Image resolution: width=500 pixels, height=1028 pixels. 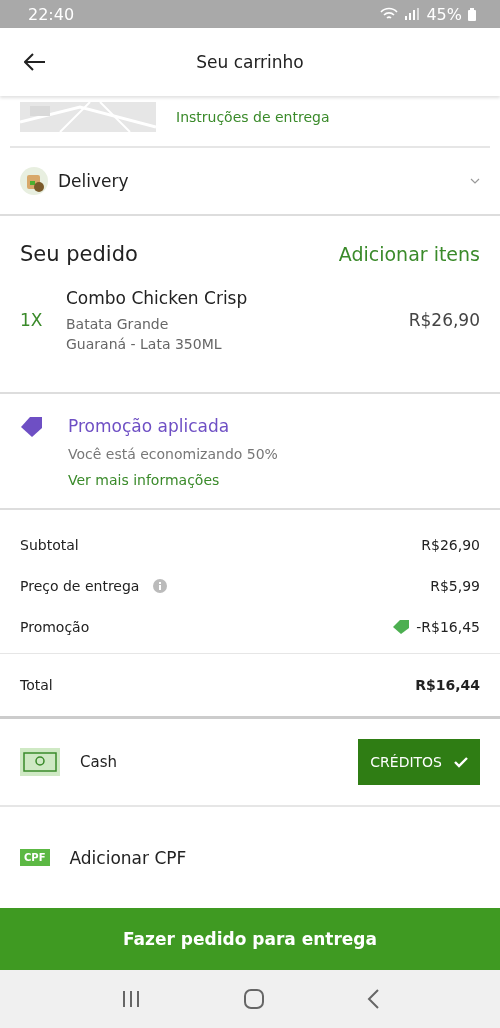 What do you see at coordinates (450, 544) in the screenshot?
I see `summary-value: R$26,90` at bounding box center [450, 544].